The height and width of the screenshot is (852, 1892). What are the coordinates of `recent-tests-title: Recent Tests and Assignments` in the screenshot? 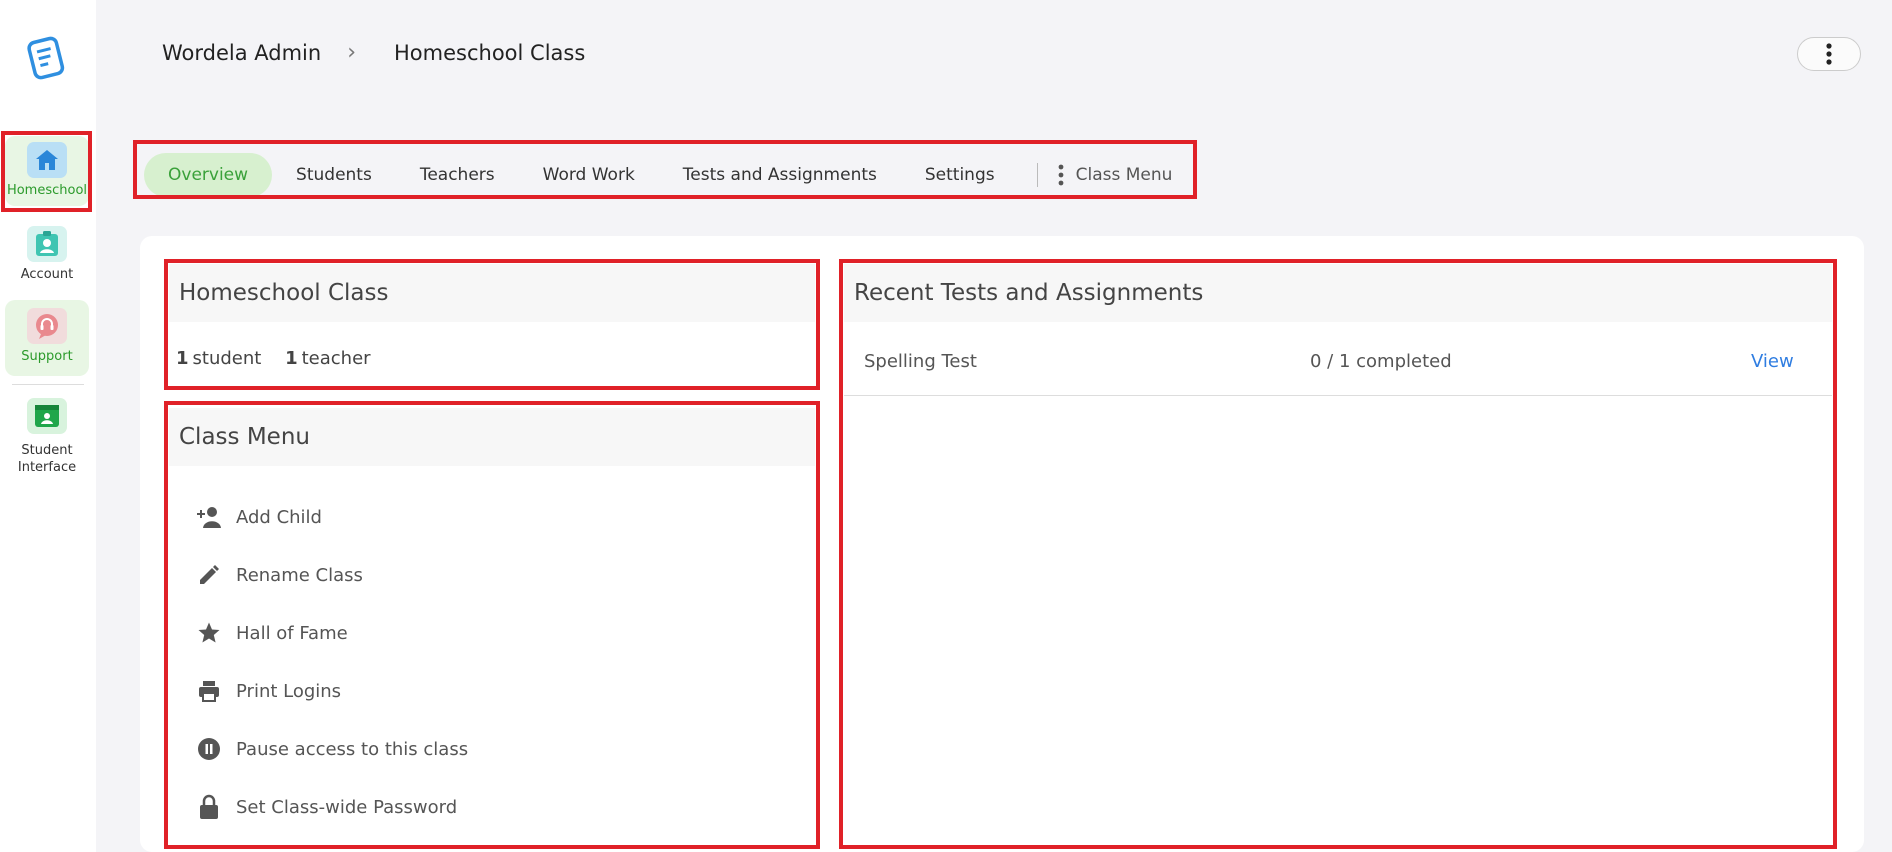 It's located at (1338, 293).